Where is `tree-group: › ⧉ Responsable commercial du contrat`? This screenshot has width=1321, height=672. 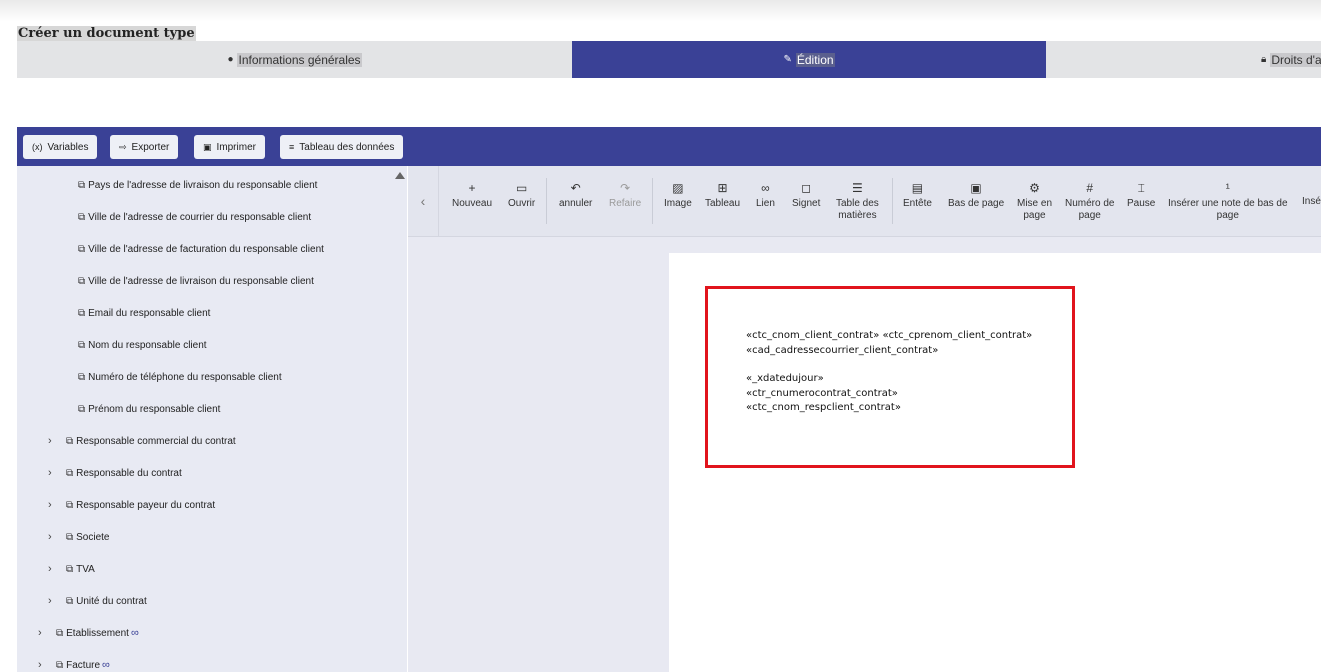 tree-group: › ⧉ Responsable commercial du contrat is located at coordinates (142, 441).